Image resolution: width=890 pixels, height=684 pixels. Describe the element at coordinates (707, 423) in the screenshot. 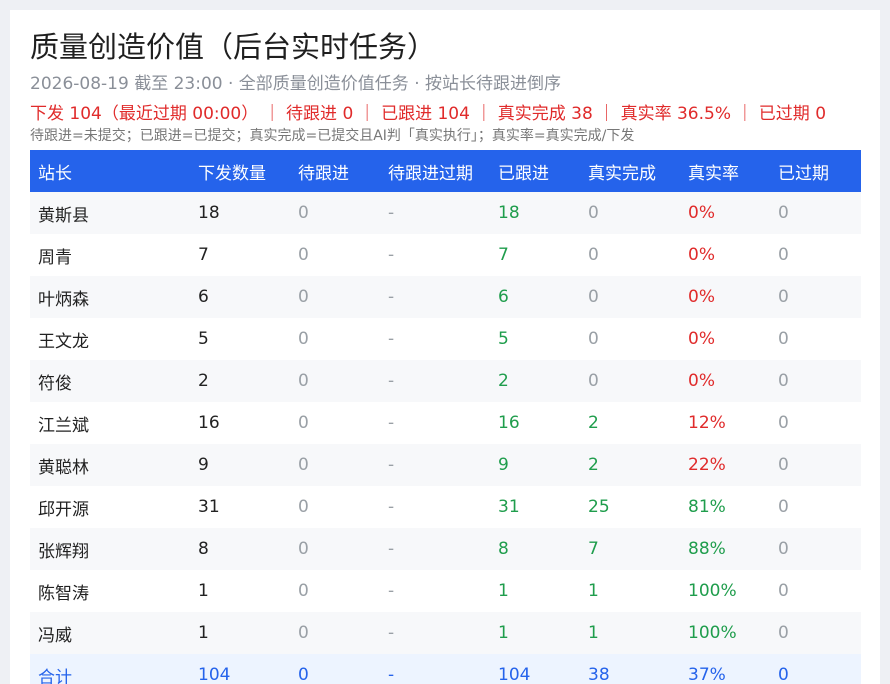

I see `cell-real-rate: 12%` at that location.